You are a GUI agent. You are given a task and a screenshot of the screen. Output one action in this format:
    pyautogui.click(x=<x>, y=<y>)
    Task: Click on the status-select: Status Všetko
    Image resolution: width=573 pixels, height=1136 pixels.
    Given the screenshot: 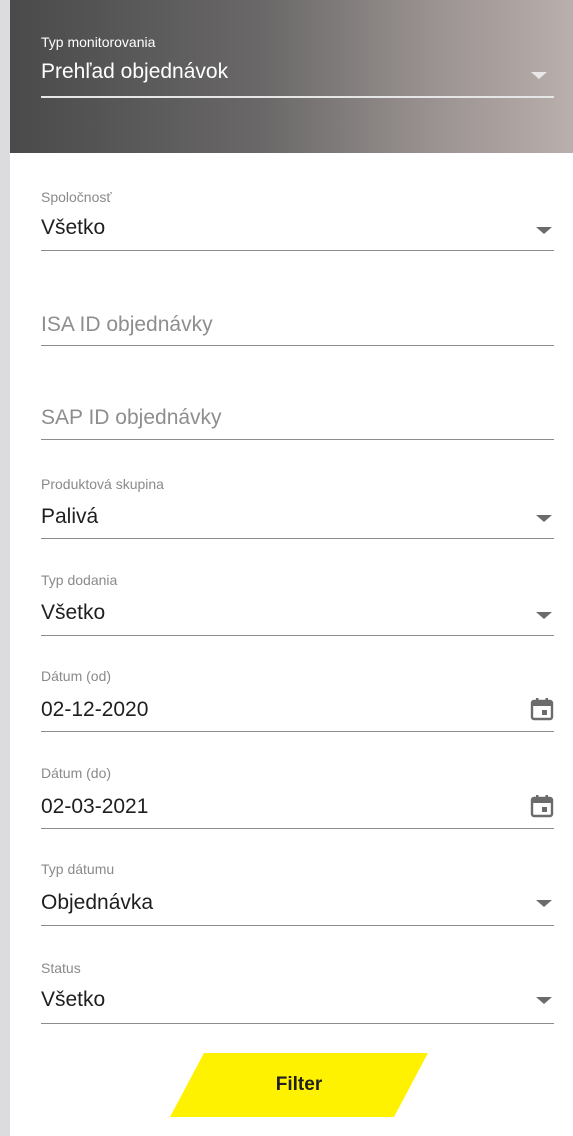 What is the action you would take?
    pyautogui.click(x=297, y=991)
    